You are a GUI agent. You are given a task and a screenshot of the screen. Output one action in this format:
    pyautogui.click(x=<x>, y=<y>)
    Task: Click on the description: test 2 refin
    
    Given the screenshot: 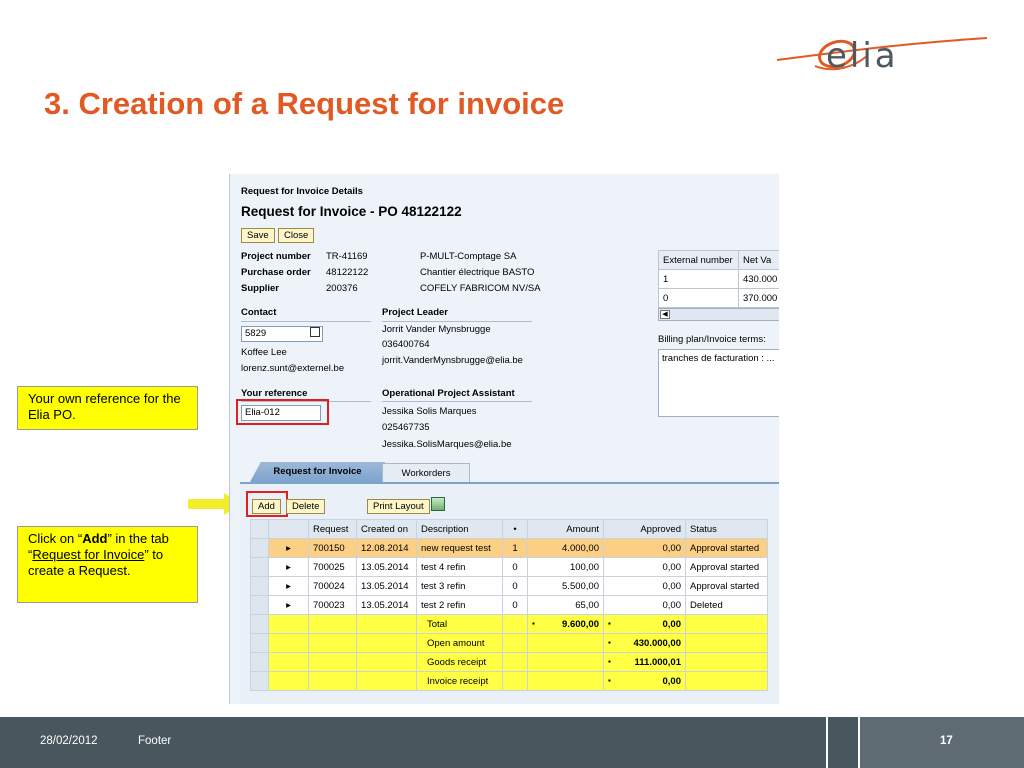 What is the action you would take?
    pyautogui.click(x=459, y=605)
    